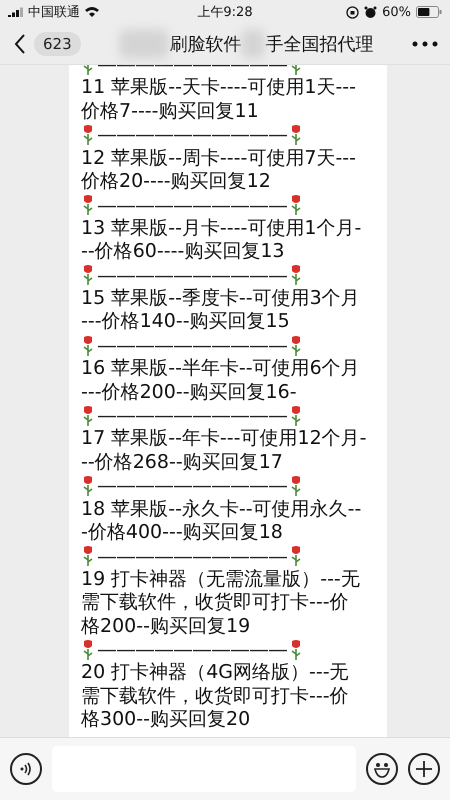 The width and height of the screenshot is (450, 800). I want to click on smiley-icon, so click(382, 769).